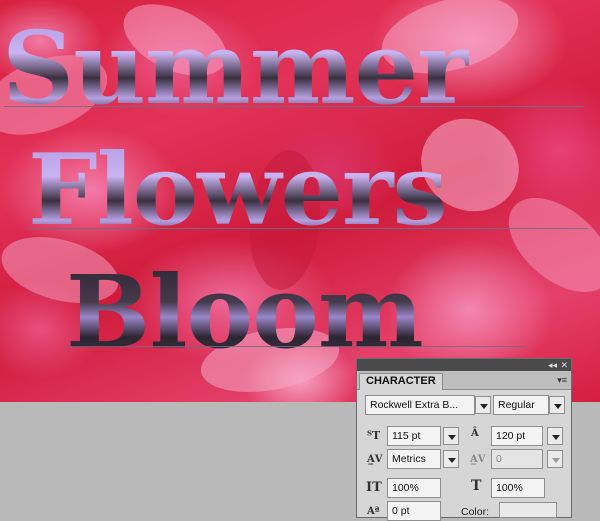  Describe the element at coordinates (414, 436) in the screenshot. I see `font-size-field: 115 pt` at that location.